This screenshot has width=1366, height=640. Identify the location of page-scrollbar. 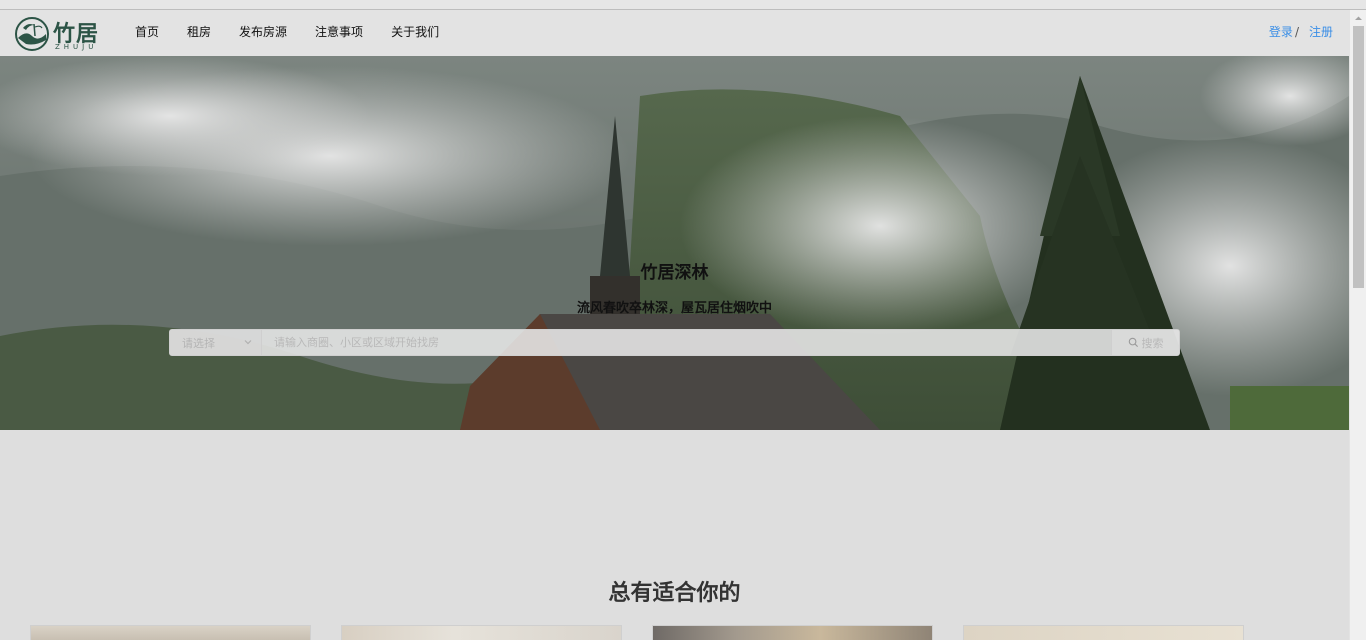
(1357, 325).